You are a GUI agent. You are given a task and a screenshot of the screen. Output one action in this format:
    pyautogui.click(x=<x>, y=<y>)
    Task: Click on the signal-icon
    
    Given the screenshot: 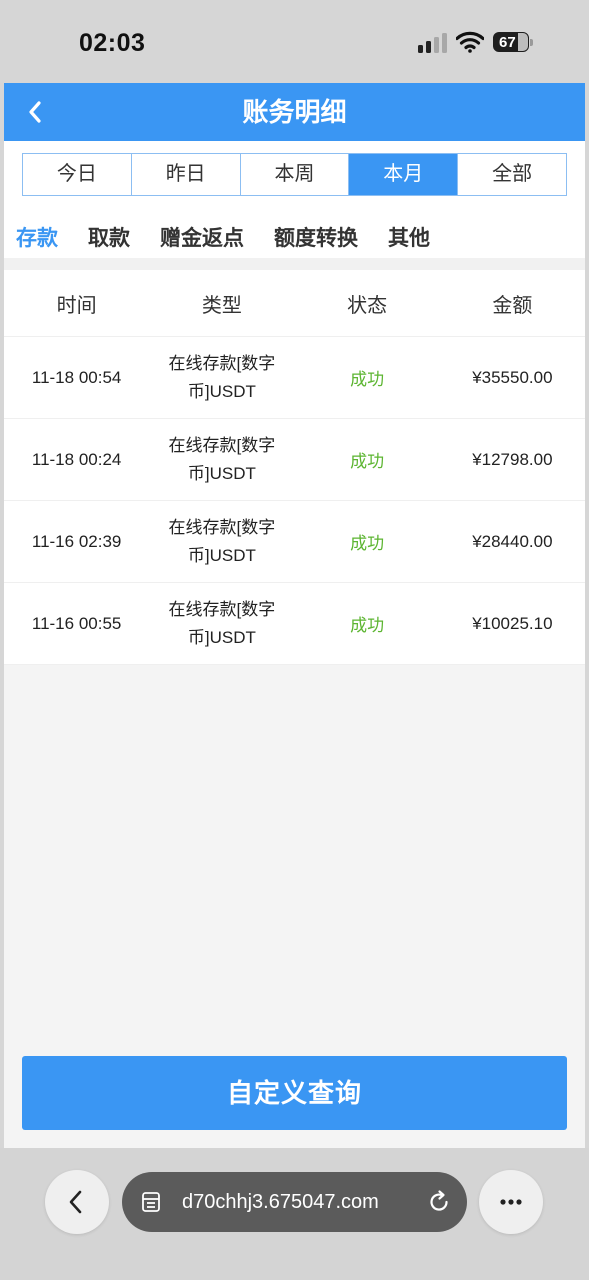 What is the action you would take?
    pyautogui.click(x=433, y=43)
    